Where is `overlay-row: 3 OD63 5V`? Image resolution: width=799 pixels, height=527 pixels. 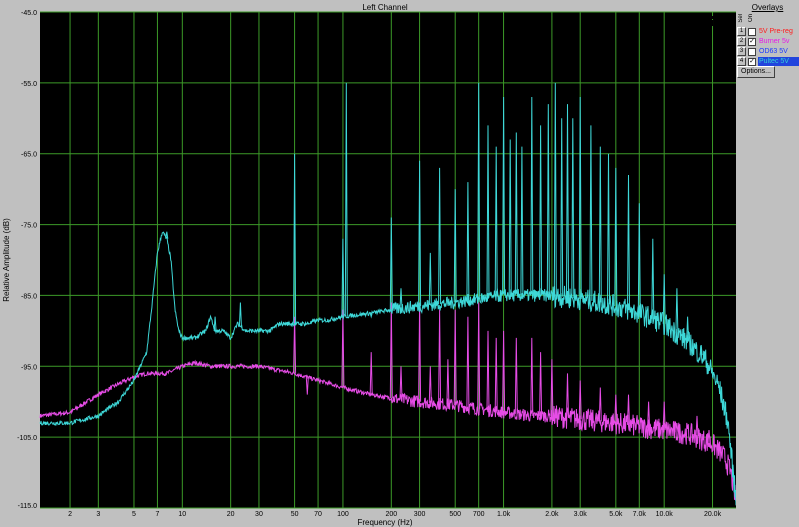 overlay-row: 3 OD63 5V is located at coordinates (767, 52).